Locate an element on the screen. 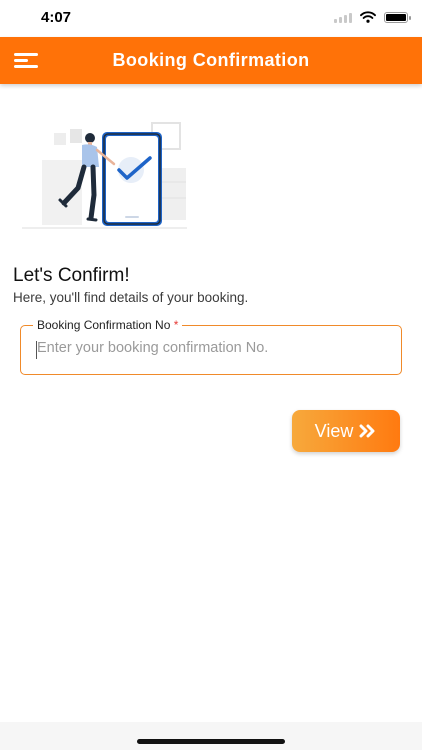 Image resolution: width=422 pixels, height=750 pixels. page-title: Booking Confirmation is located at coordinates (211, 60).